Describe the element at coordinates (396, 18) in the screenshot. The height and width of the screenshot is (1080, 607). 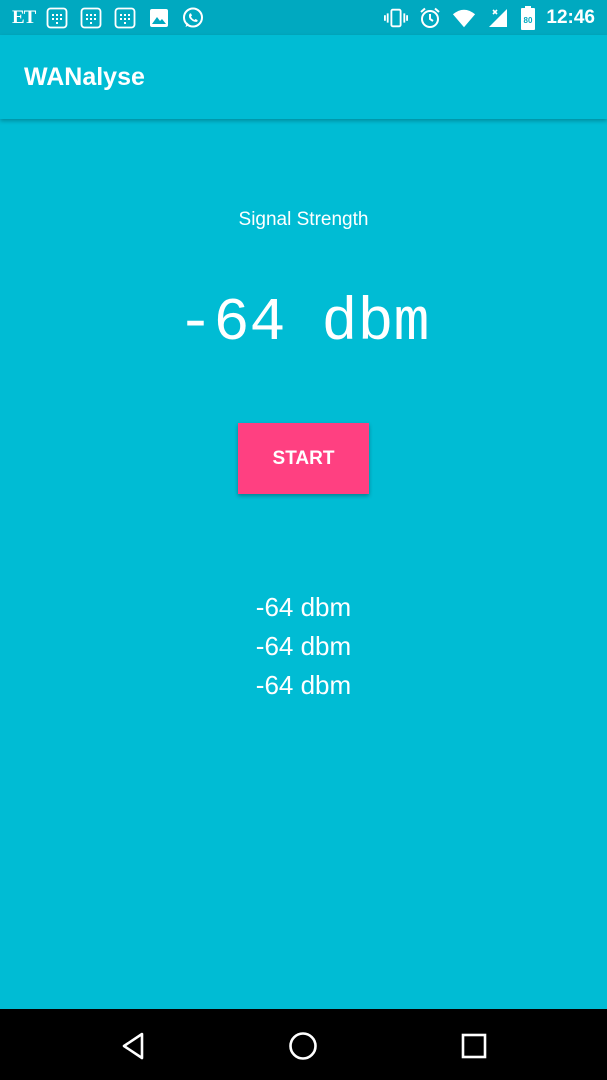
I see `vibrate-icon` at that location.